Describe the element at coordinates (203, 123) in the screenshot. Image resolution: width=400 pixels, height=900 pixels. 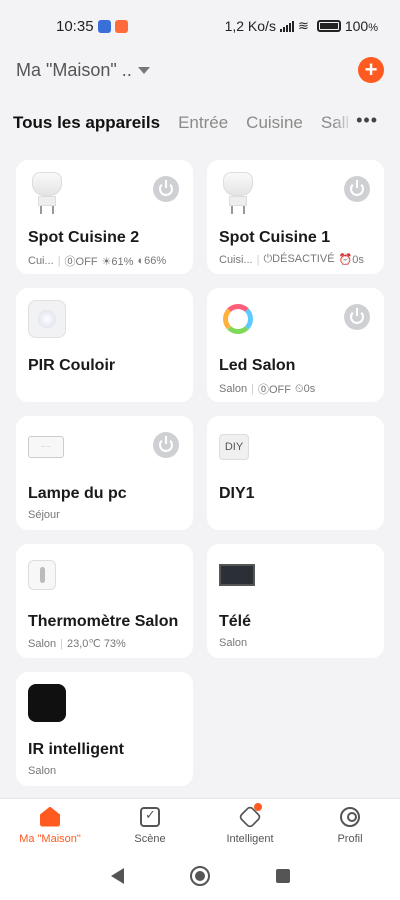
I see `tab-entree: Entrée` at that location.